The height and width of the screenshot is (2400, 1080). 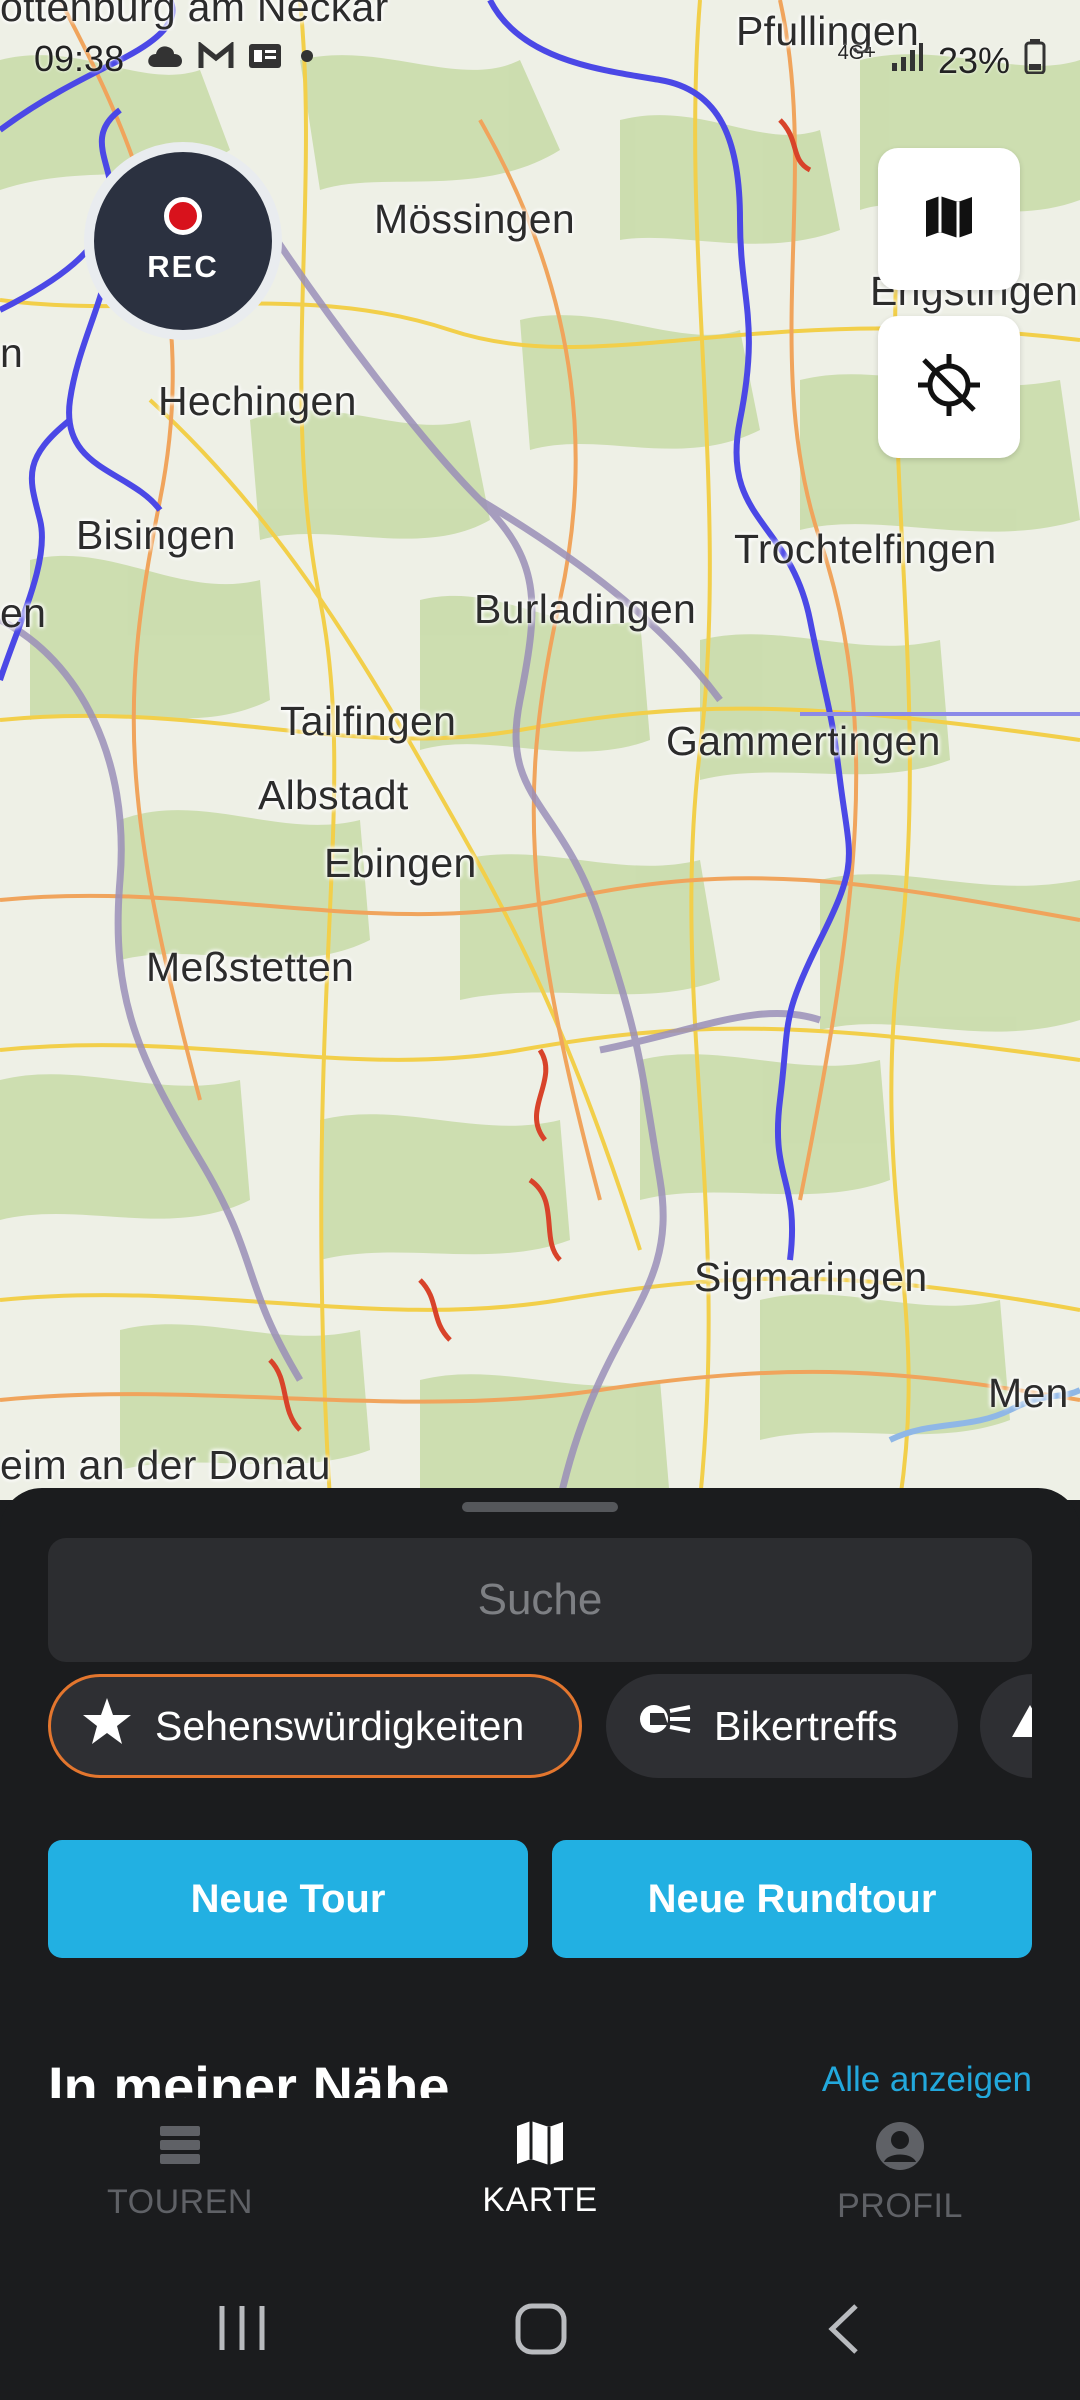 I want to click on cloud-icon, so click(x=165, y=58).